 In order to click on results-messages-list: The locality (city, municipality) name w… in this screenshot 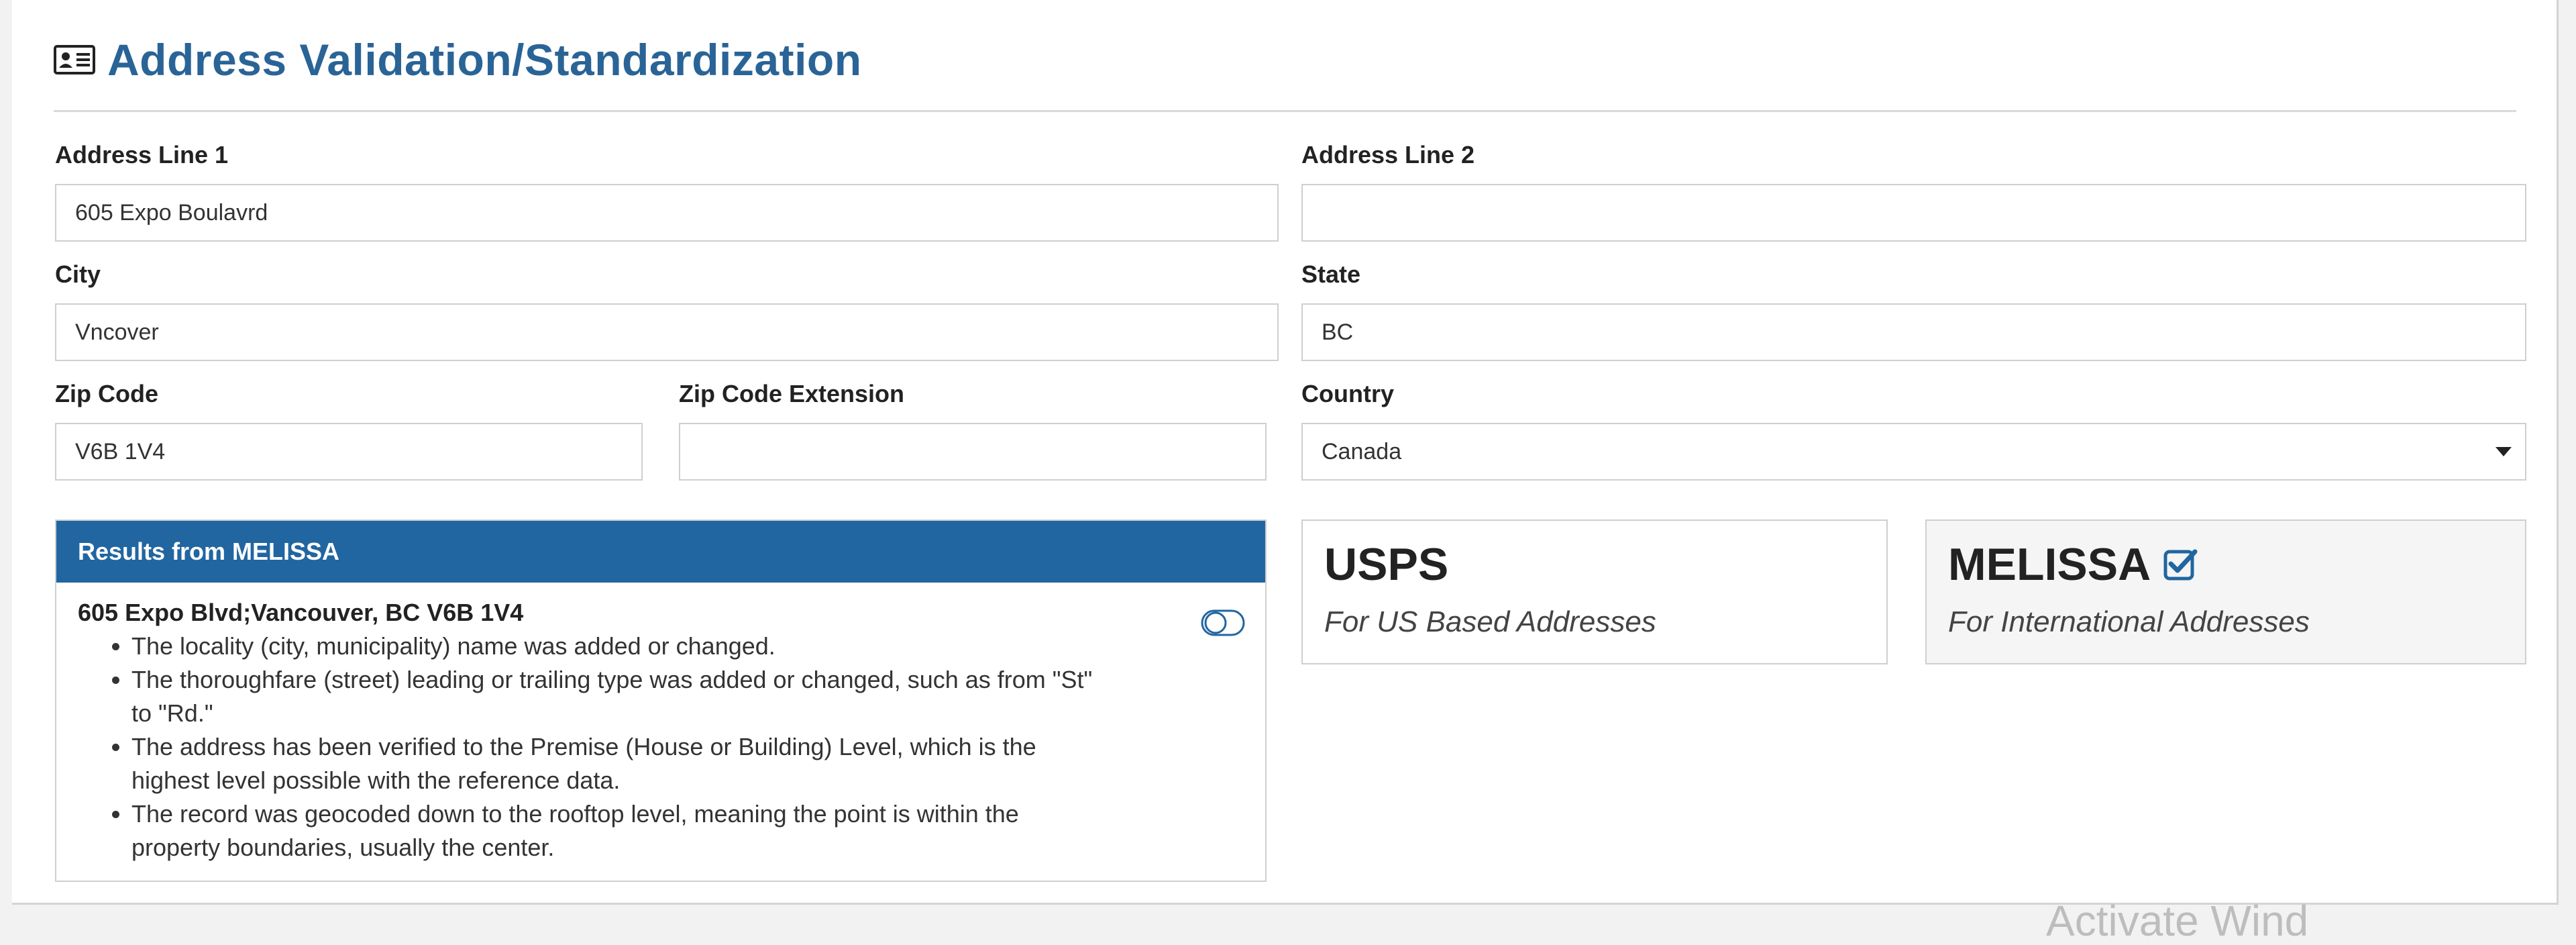, I will do `click(587, 747)`.